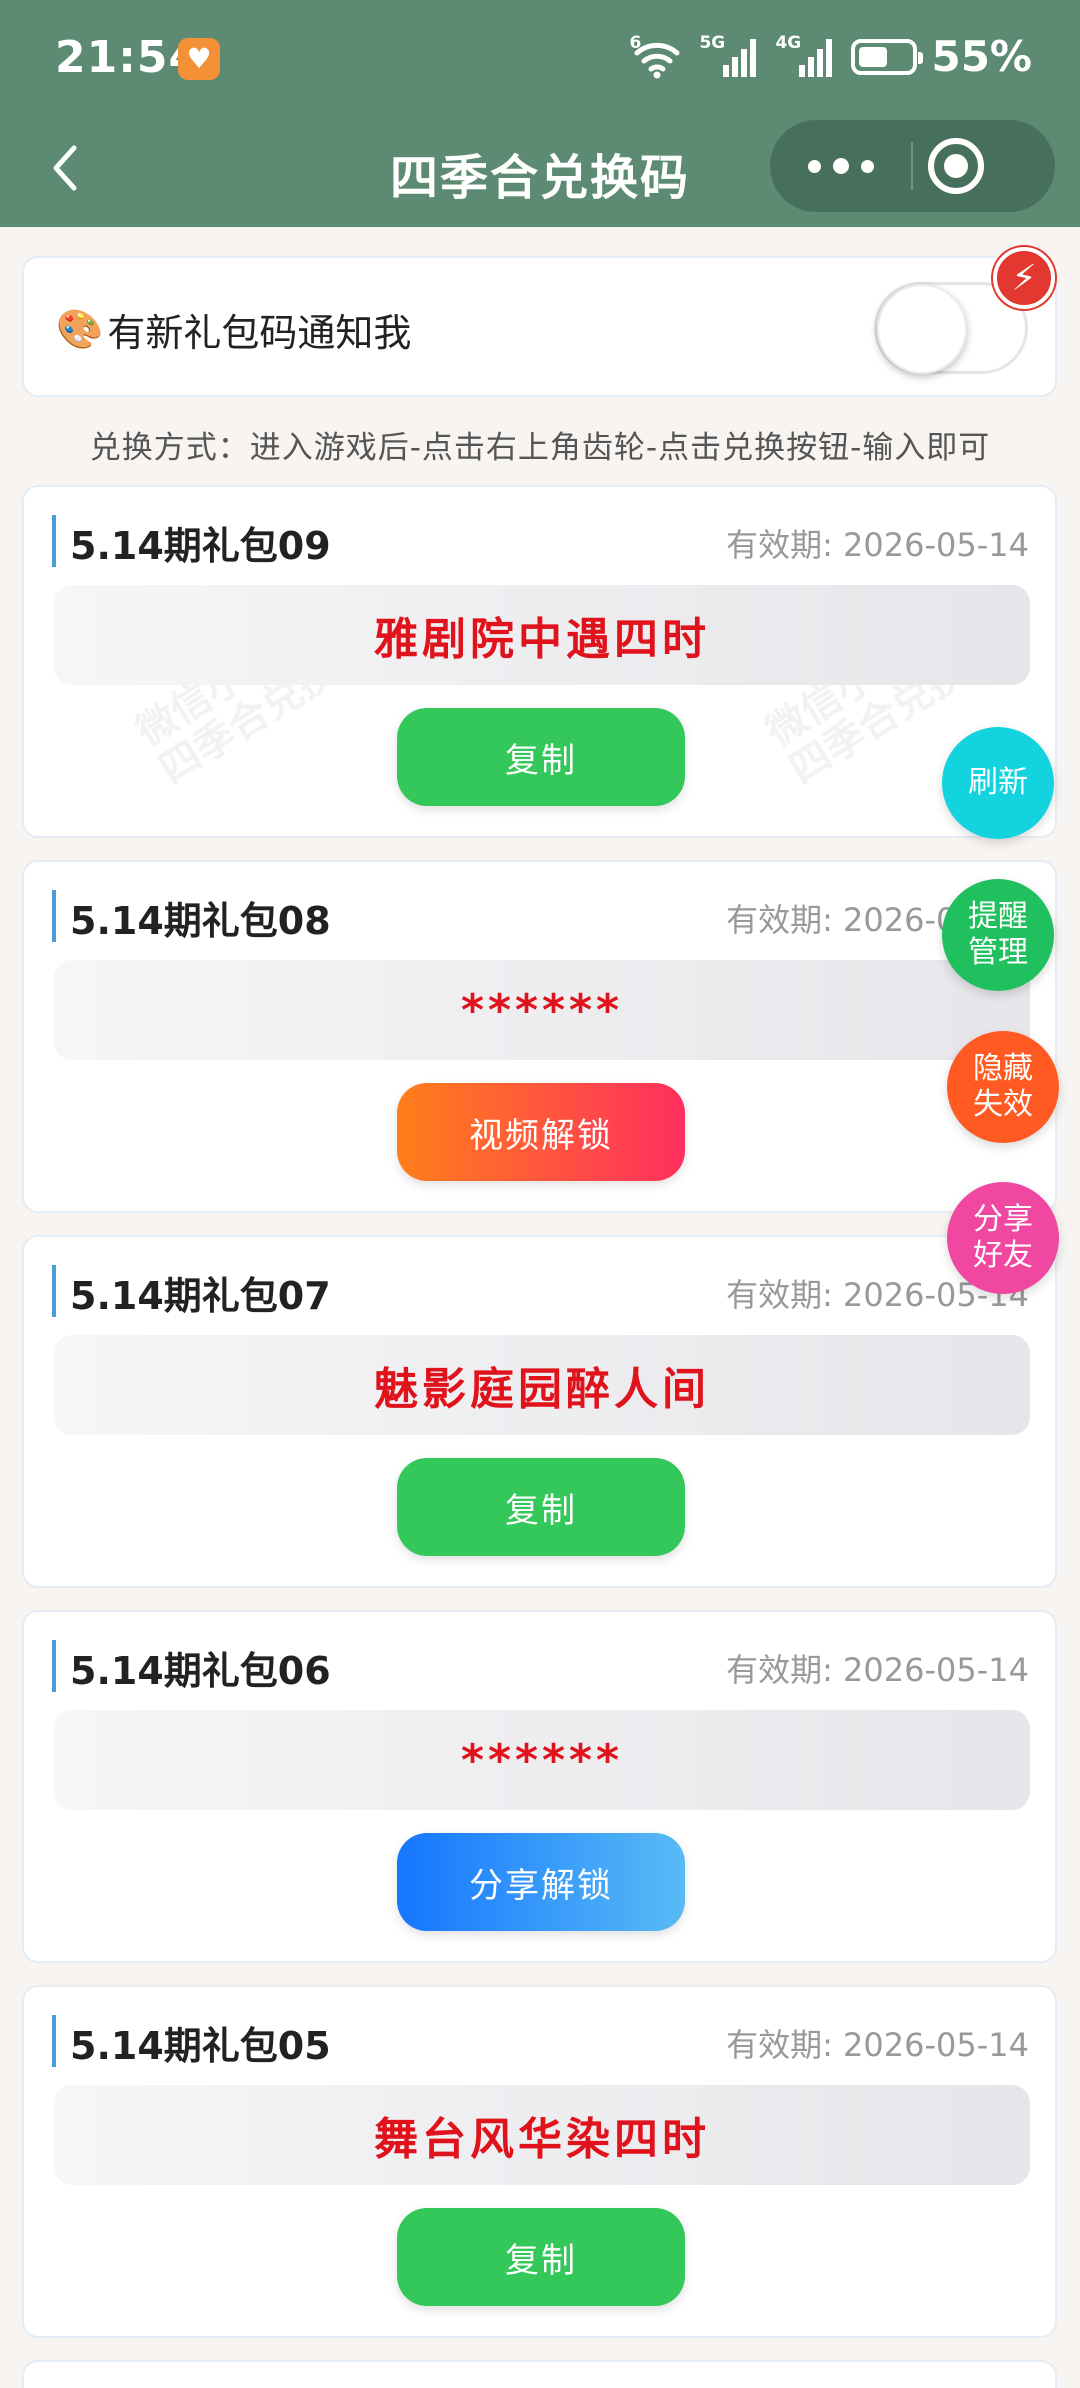 Image resolution: width=1080 pixels, height=2388 pixels. What do you see at coordinates (981, 56) in the screenshot?
I see `battery-percent: 55%` at bounding box center [981, 56].